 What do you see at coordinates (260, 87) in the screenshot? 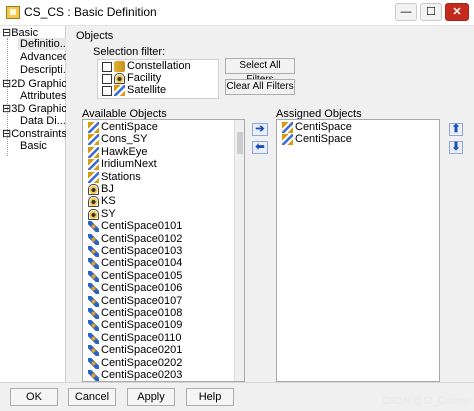
I see `clear-all-filters-button: Clear All Filters` at bounding box center [260, 87].